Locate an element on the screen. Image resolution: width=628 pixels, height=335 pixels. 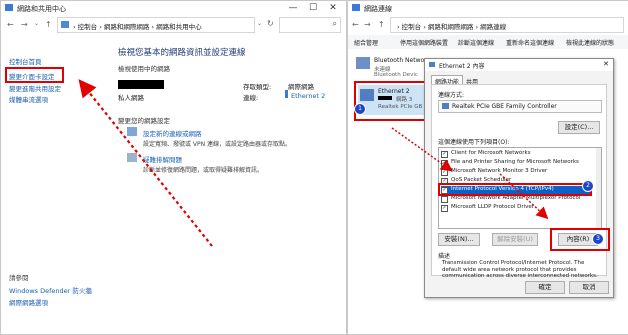
adapter-bluetooth: Bluetooth Netwo 未連線 Bluetooth Devic is located at coordinates (391, 68).